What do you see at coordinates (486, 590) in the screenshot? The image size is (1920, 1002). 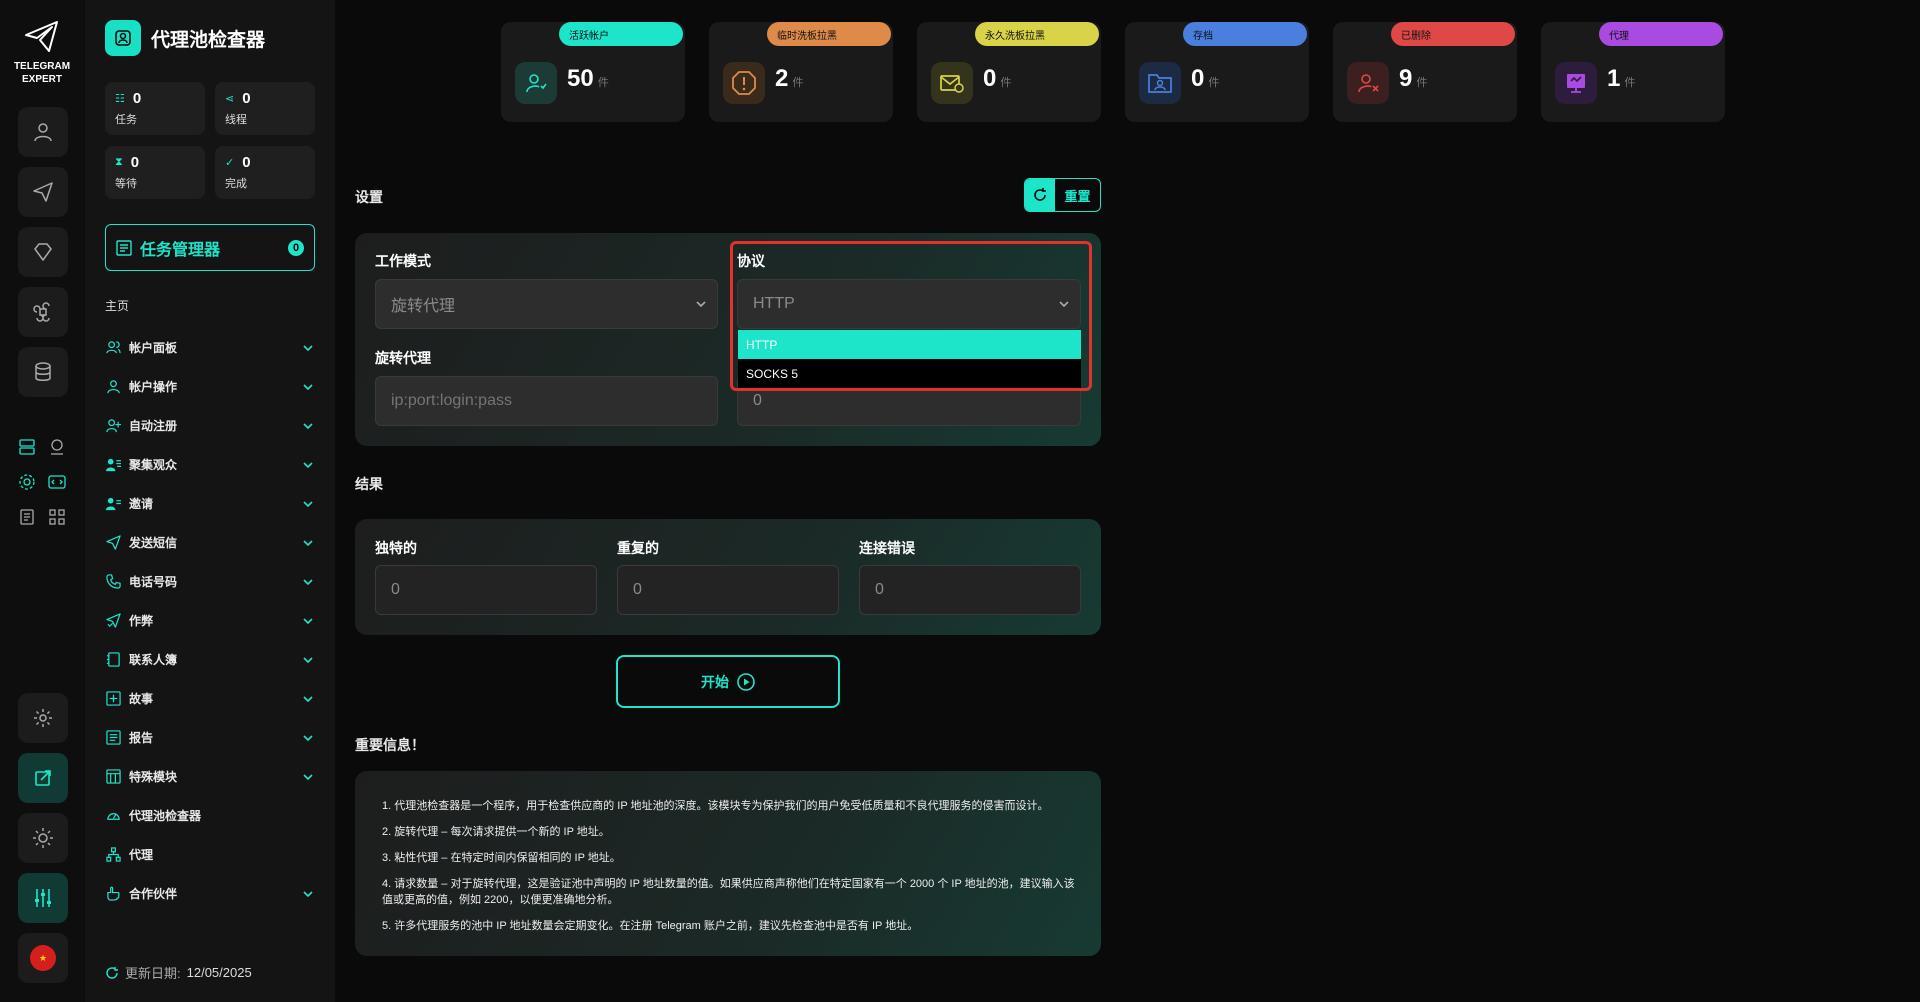 I see `unique-output: 0` at bounding box center [486, 590].